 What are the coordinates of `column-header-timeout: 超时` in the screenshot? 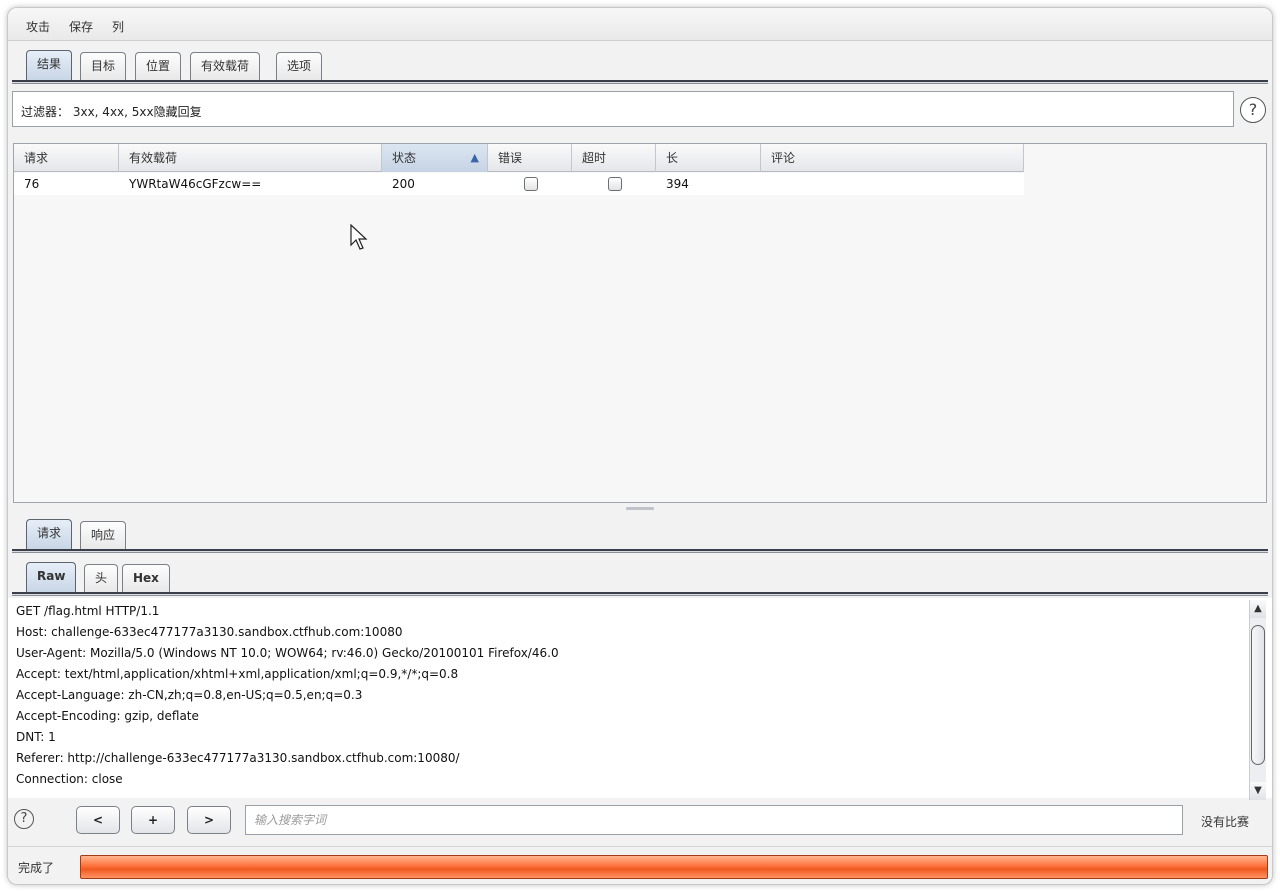 It's located at (614, 158).